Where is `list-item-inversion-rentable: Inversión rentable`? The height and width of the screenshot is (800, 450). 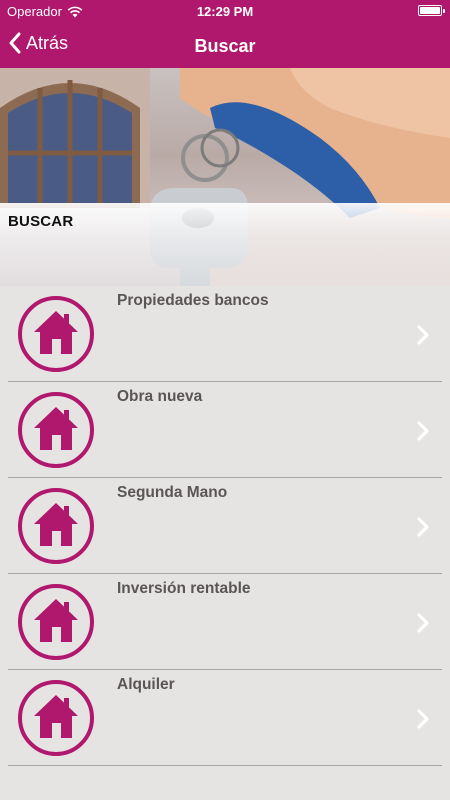
list-item-inversion-rentable: Inversión rentable is located at coordinates (225, 622).